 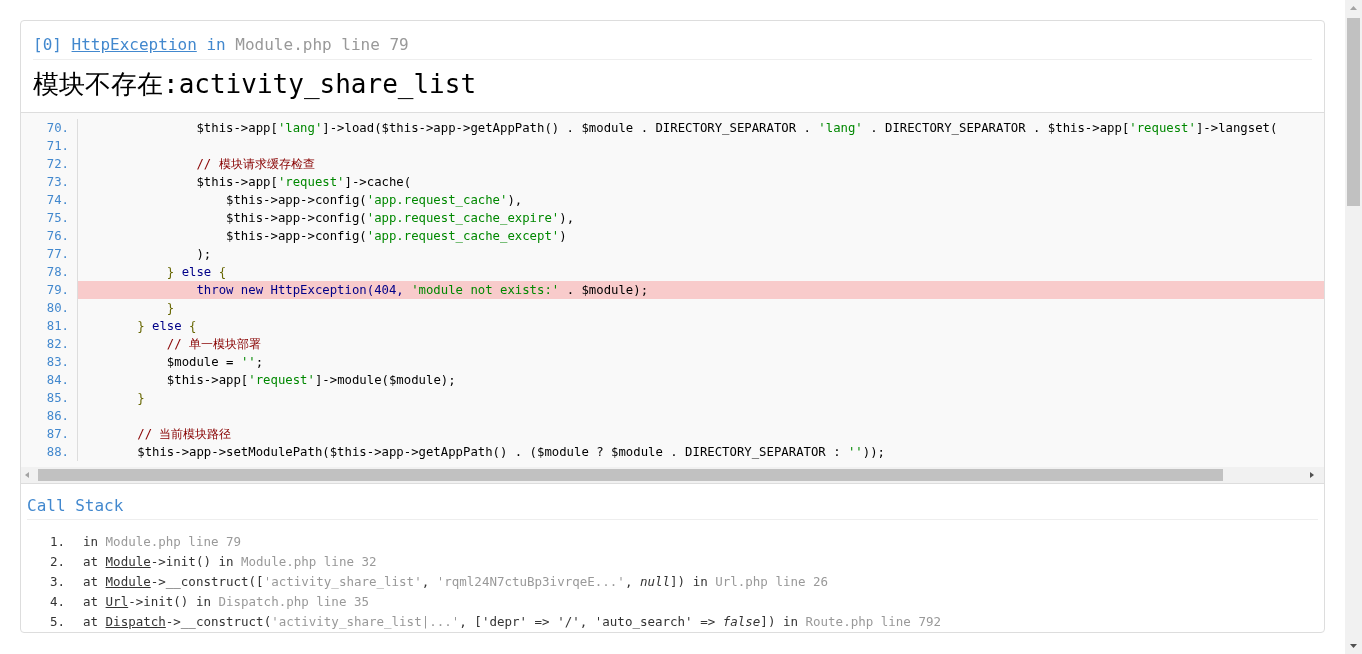 I want to click on class-name: Dispatch, so click(x=135, y=621).